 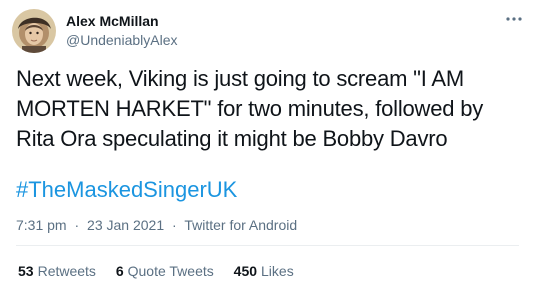 I want to click on likes-stat: 450 Likes, so click(x=264, y=271).